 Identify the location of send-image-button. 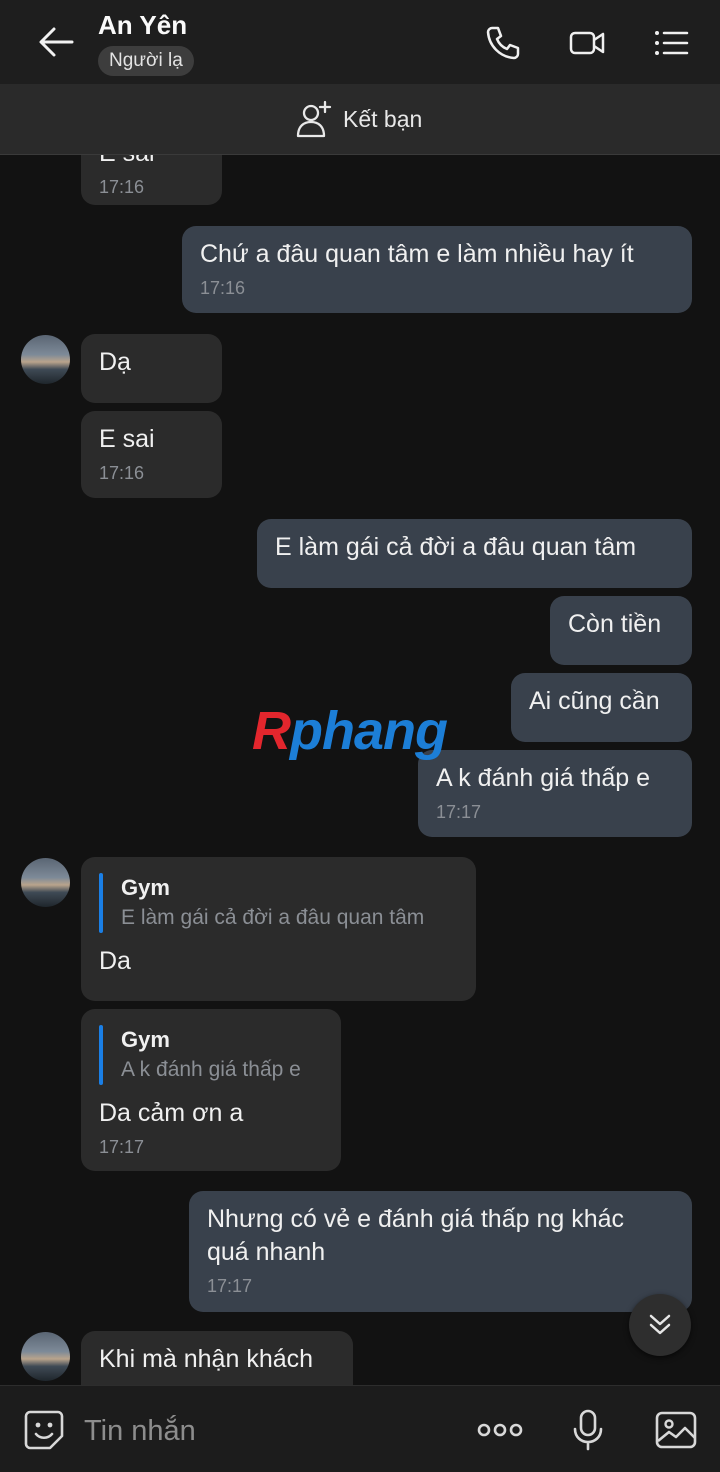
(676, 1430).